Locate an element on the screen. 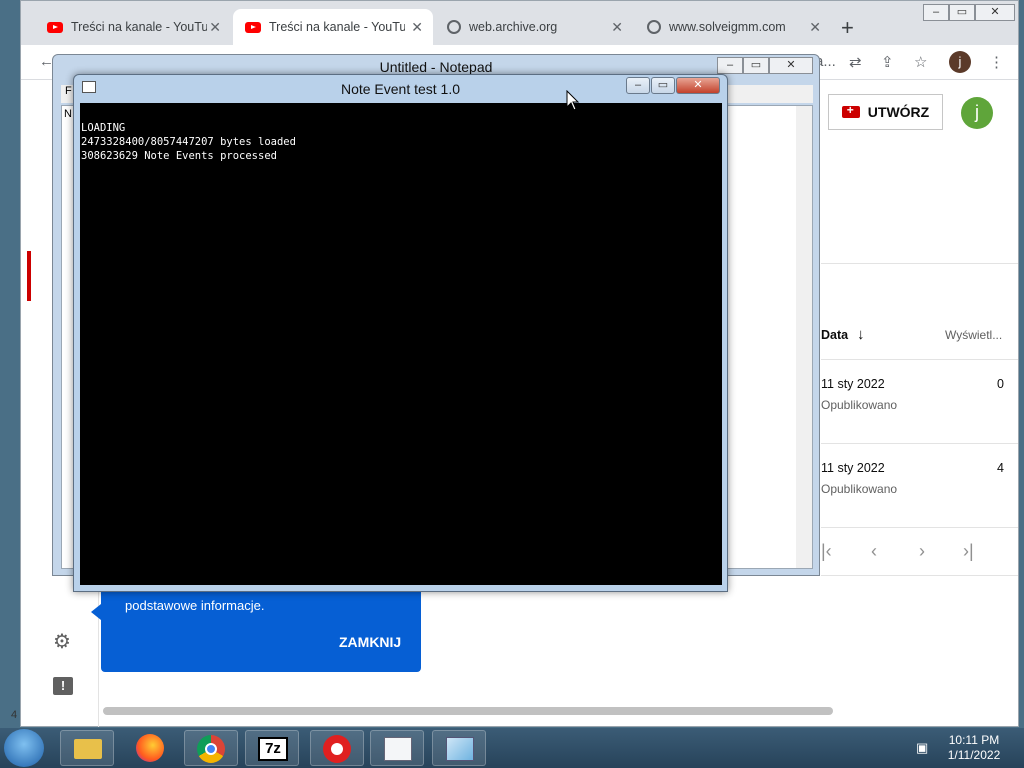 This screenshot has width=1024, height=768. system-clock: 10:11 PM 1/11/2022 is located at coordinates (974, 748).